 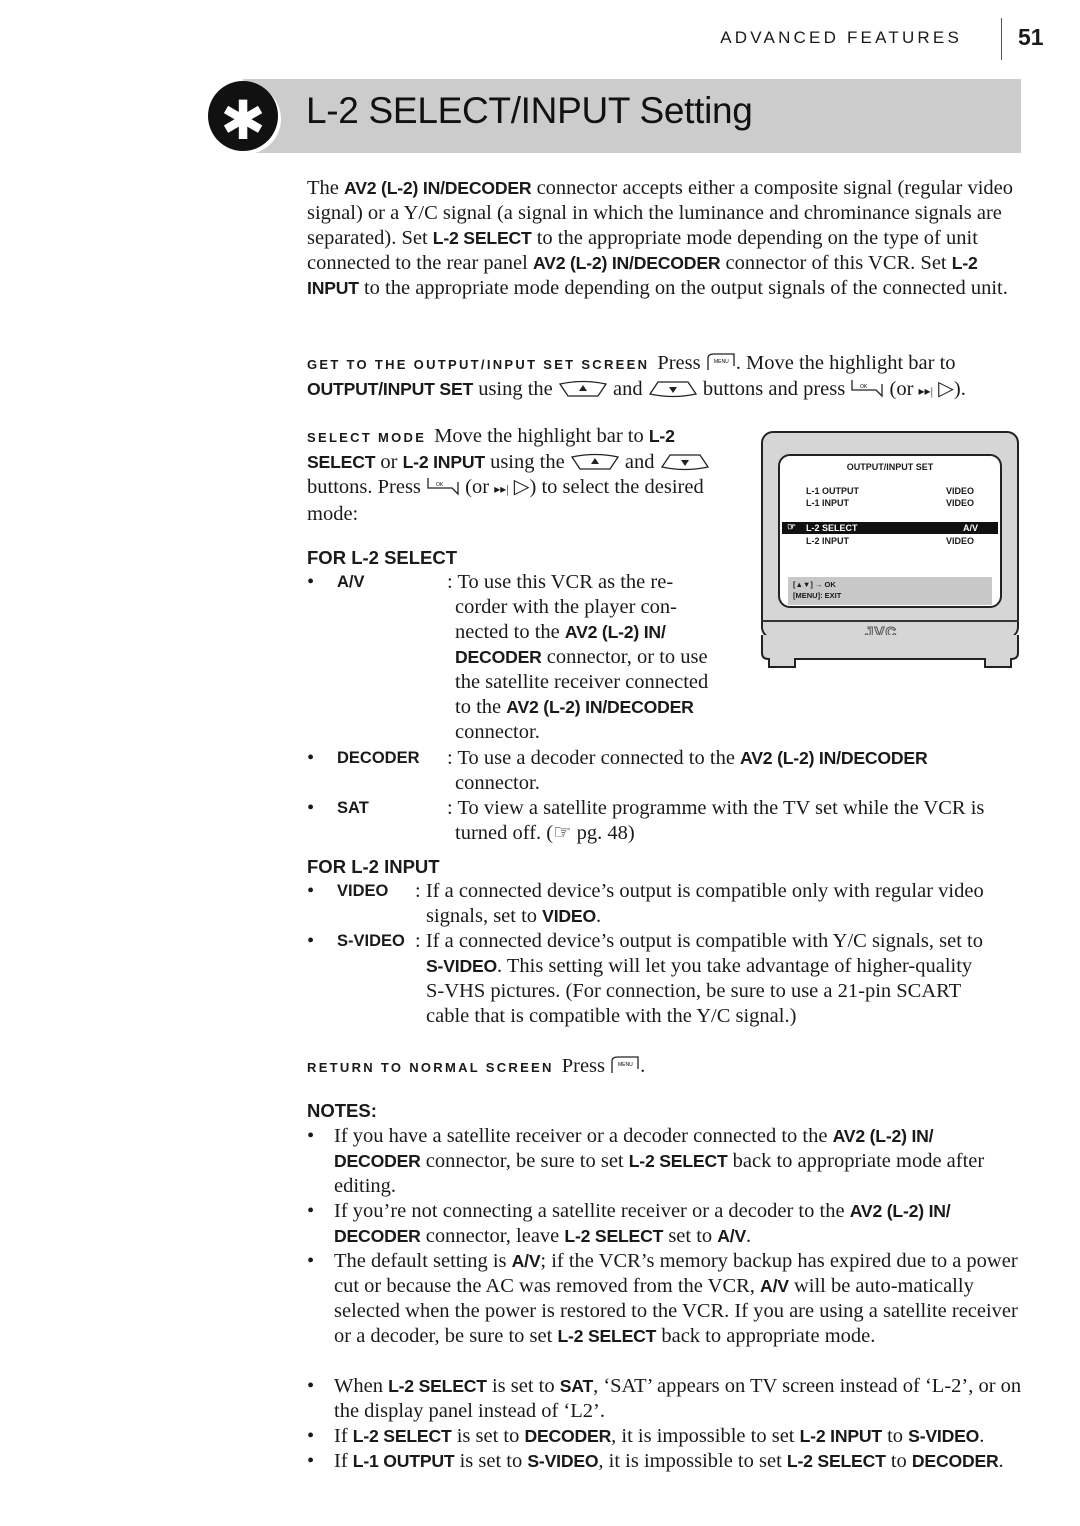 What do you see at coordinates (1001, 39) in the screenshot?
I see `header-divider` at bounding box center [1001, 39].